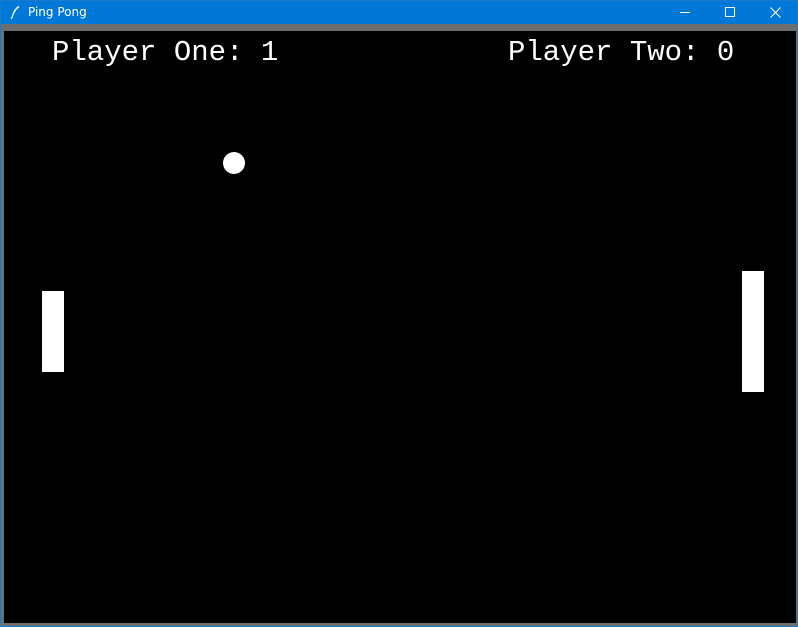 This screenshot has height=627, width=798. I want to click on right-paddle, so click(753, 331).